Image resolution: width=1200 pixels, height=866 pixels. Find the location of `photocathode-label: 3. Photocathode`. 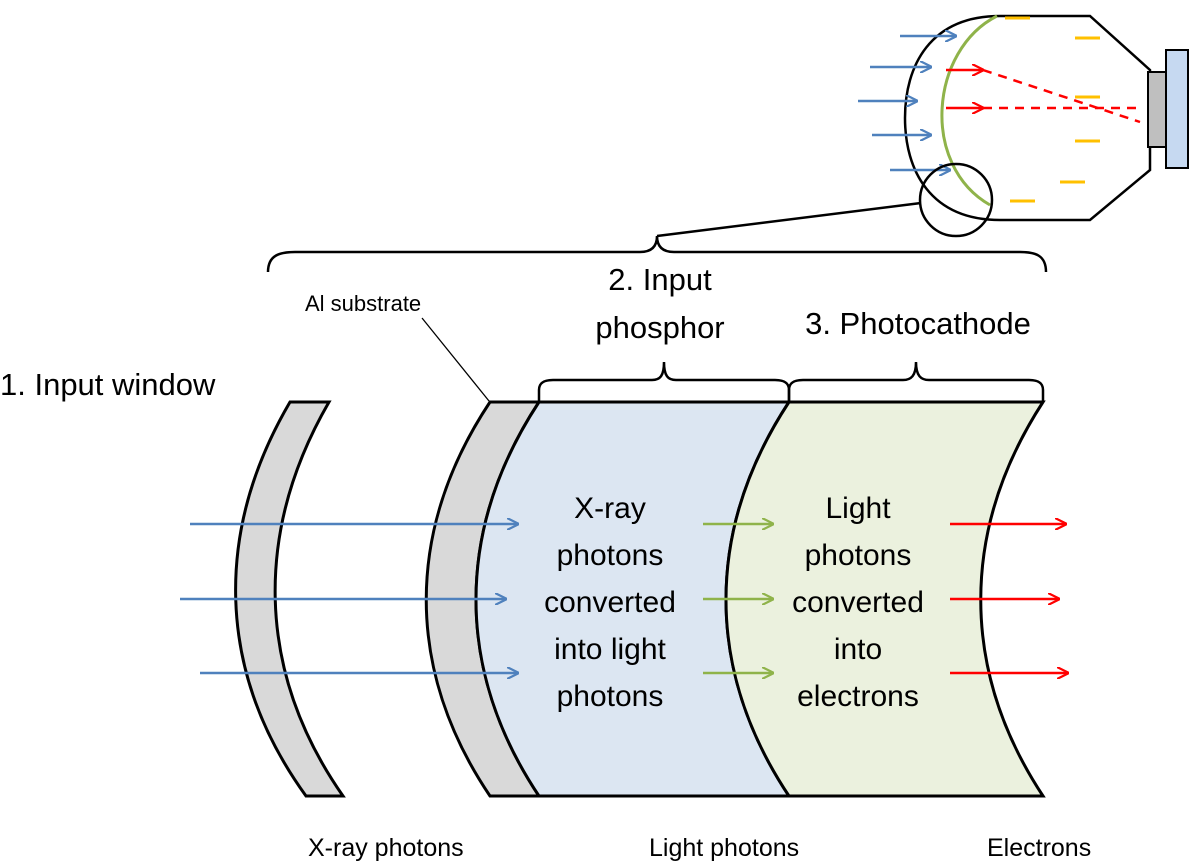

photocathode-label: 3. Photocathode is located at coordinates (918, 323).